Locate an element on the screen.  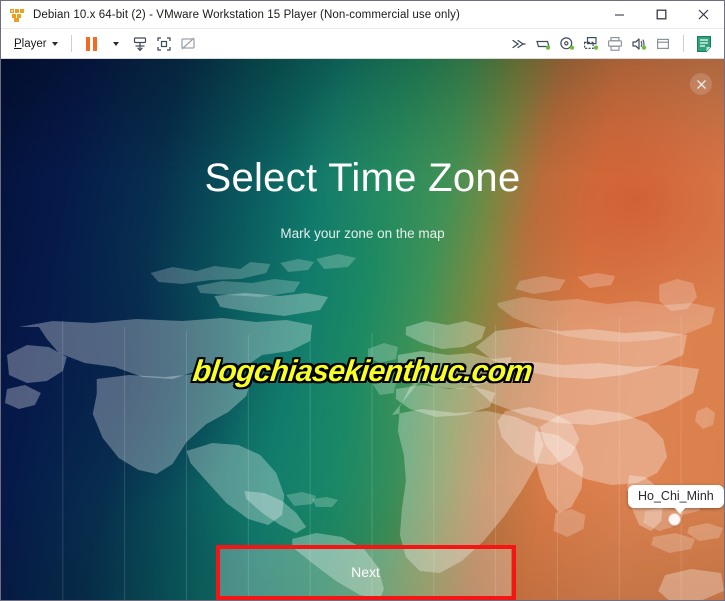
message-log-icon is located at coordinates (704, 43).